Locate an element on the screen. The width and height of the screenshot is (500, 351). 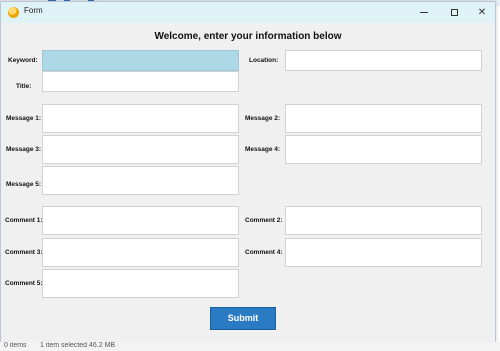
background-status-selected: 1 item selected 46.2 MB is located at coordinates (78, 345).